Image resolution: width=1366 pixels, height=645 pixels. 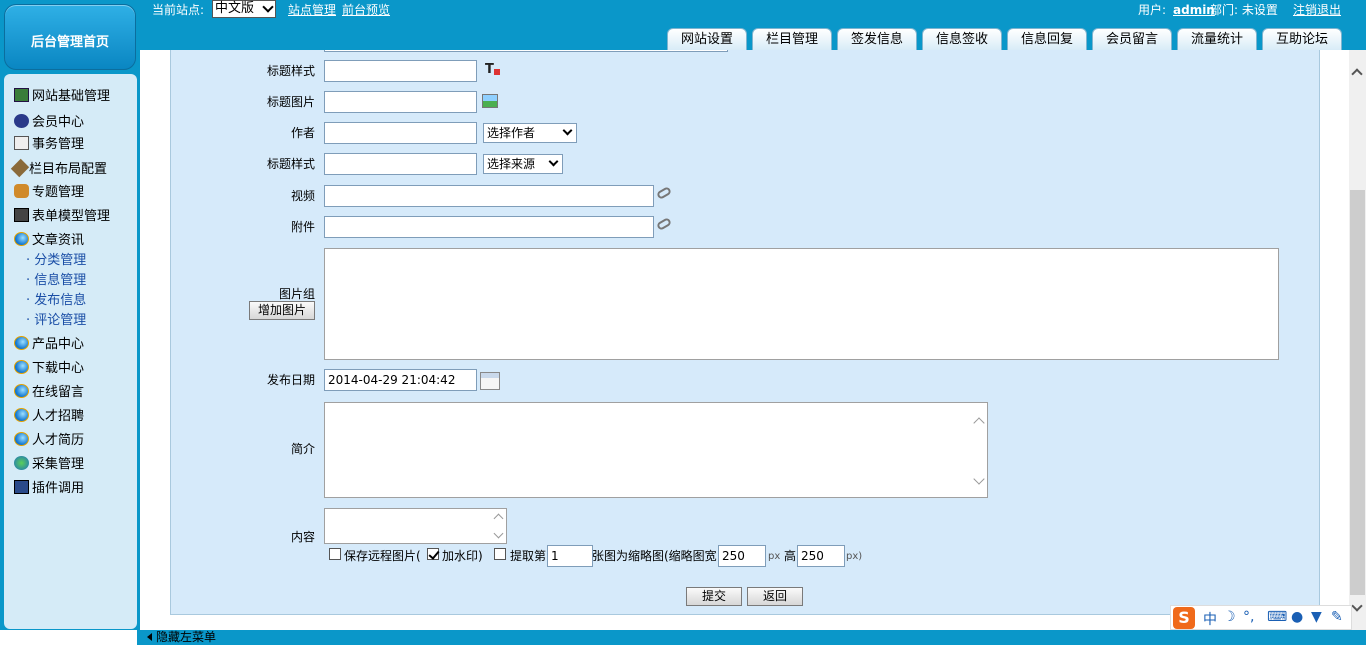 What do you see at coordinates (49, 145) in the screenshot?
I see `sidebar-item-affairs: 事务管理` at bounding box center [49, 145].